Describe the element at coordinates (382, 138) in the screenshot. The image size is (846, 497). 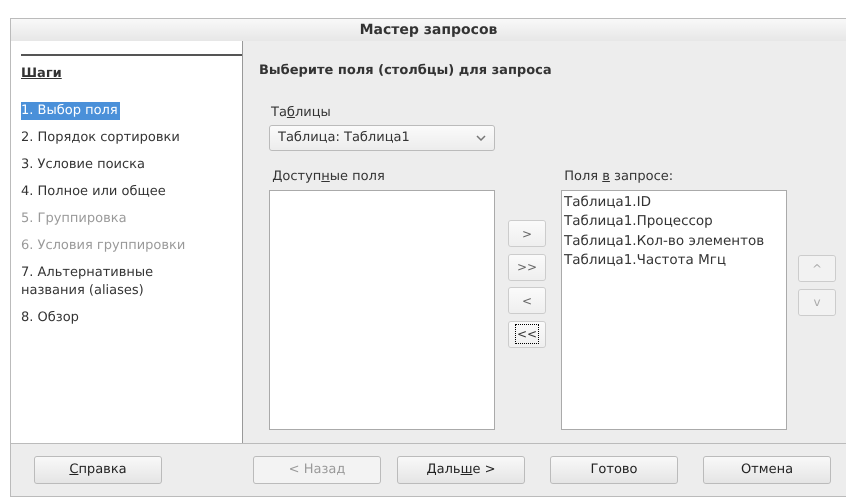
I see `table-dropdown: Таблица: Таблица1` at that location.